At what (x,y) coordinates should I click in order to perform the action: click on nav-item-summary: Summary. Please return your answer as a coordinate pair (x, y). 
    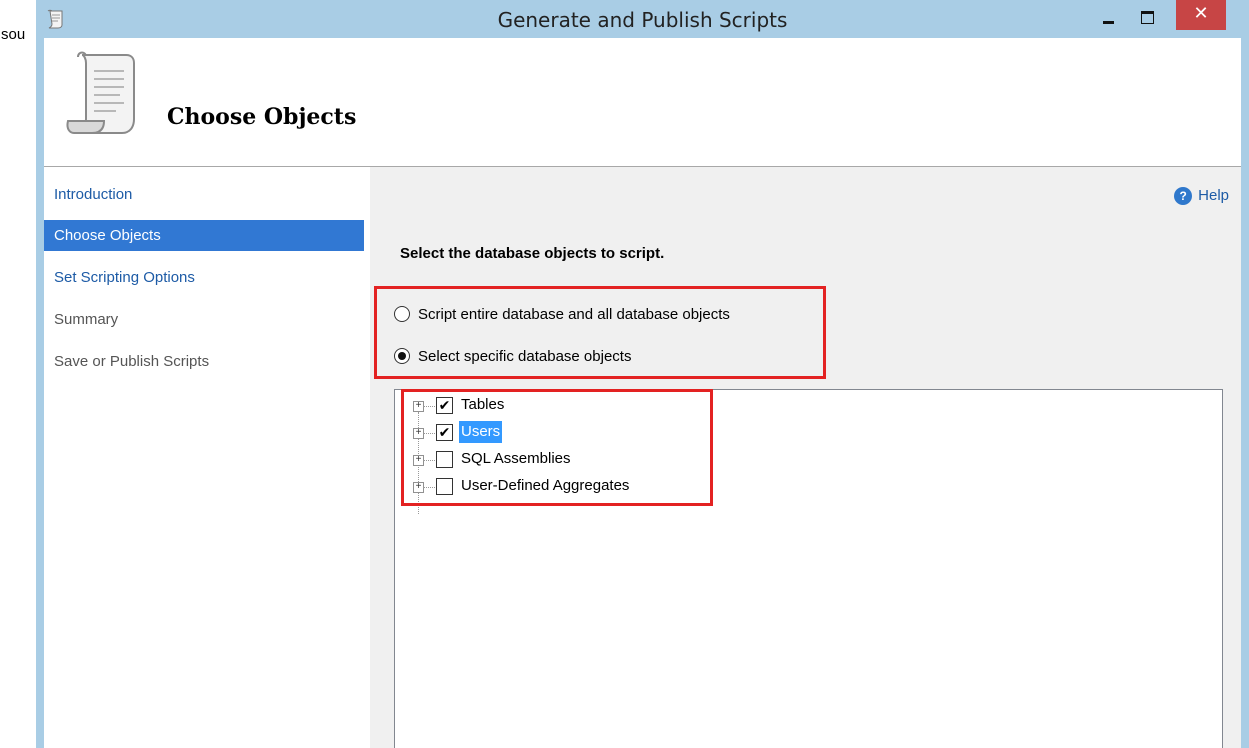
    Looking at the image, I should click on (86, 319).